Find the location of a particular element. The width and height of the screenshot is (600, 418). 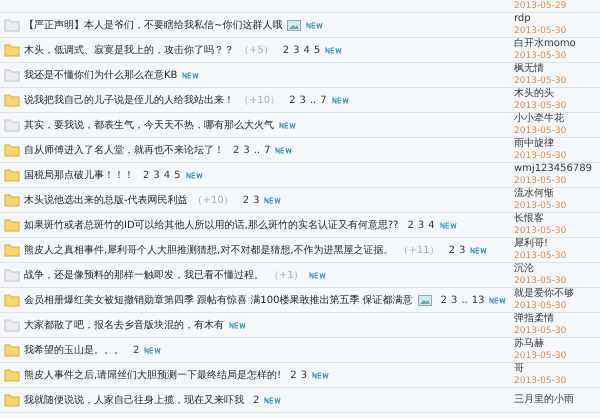

author-link: 就是爱你不够 is located at coordinates (557, 294).